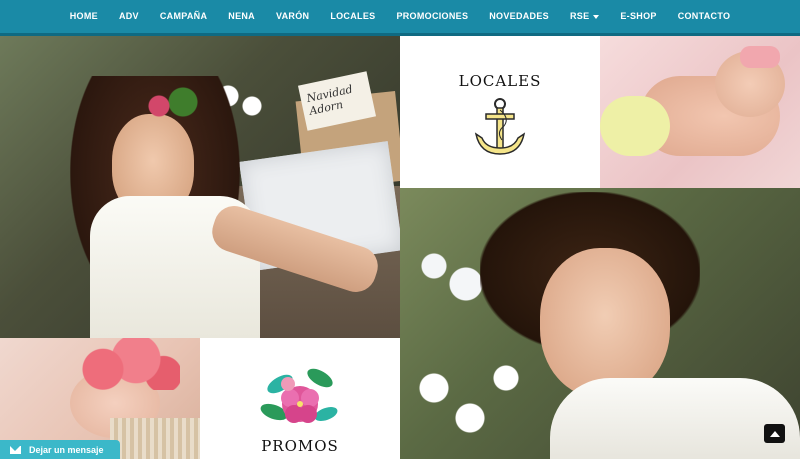 Image resolution: width=800 pixels, height=459 pixels. Describe the element at coordinates (470, 398) in the screenshot. I see `white-orchids` at that location.